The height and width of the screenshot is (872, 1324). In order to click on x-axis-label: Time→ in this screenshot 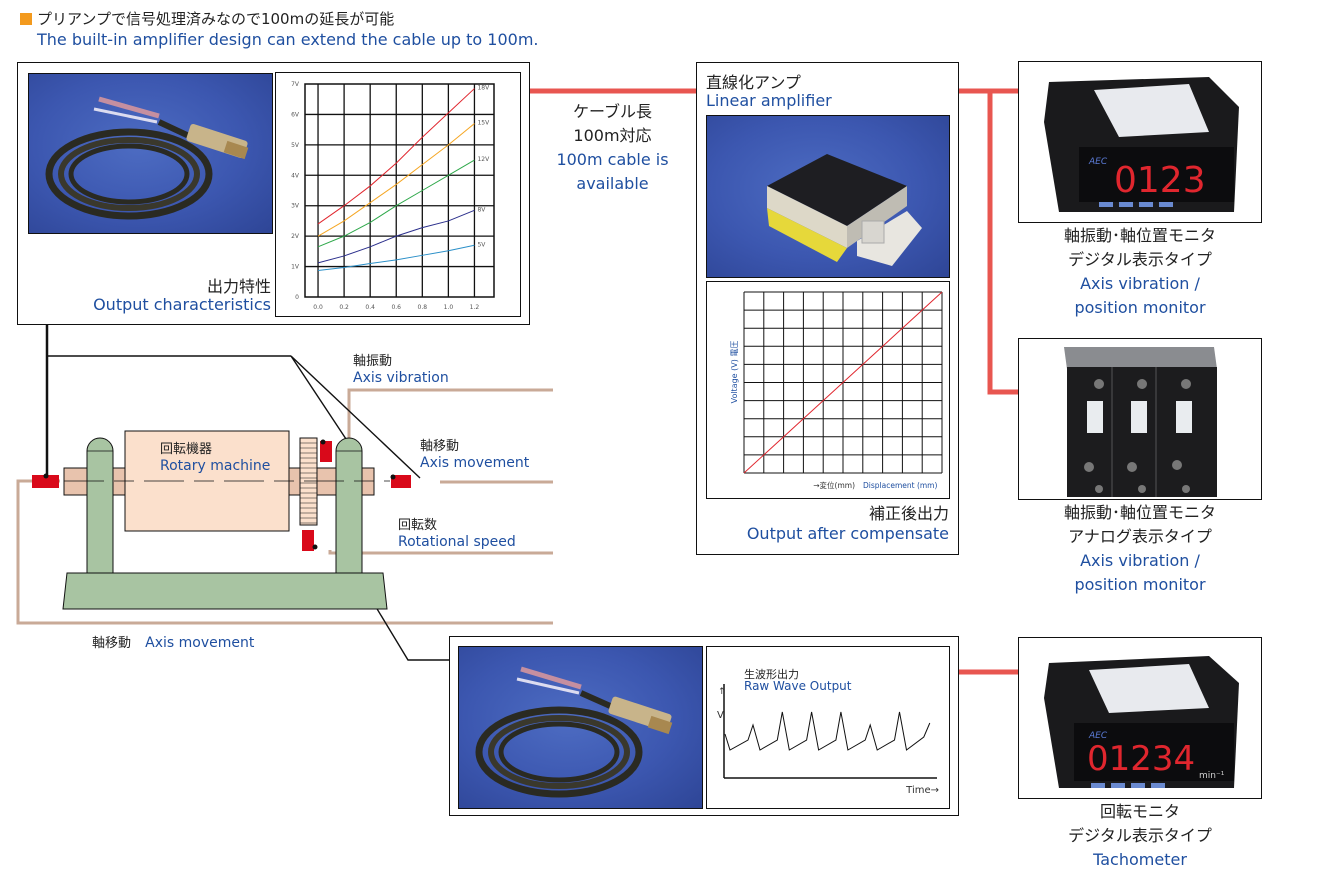, I will do `click(922, 790)`.